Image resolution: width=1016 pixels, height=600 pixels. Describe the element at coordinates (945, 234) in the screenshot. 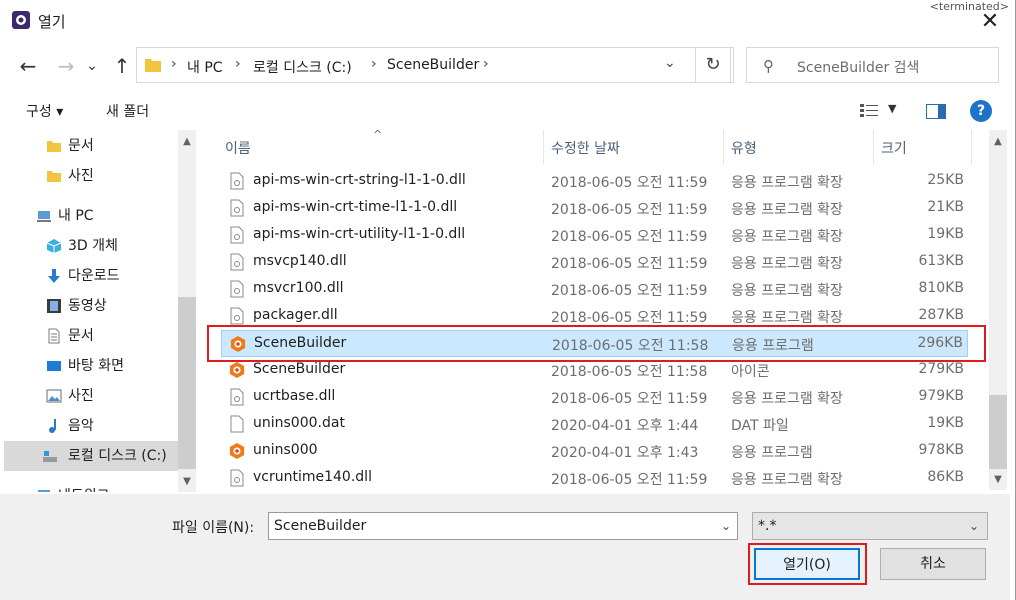

I see `file-size: 19KB` at that location.